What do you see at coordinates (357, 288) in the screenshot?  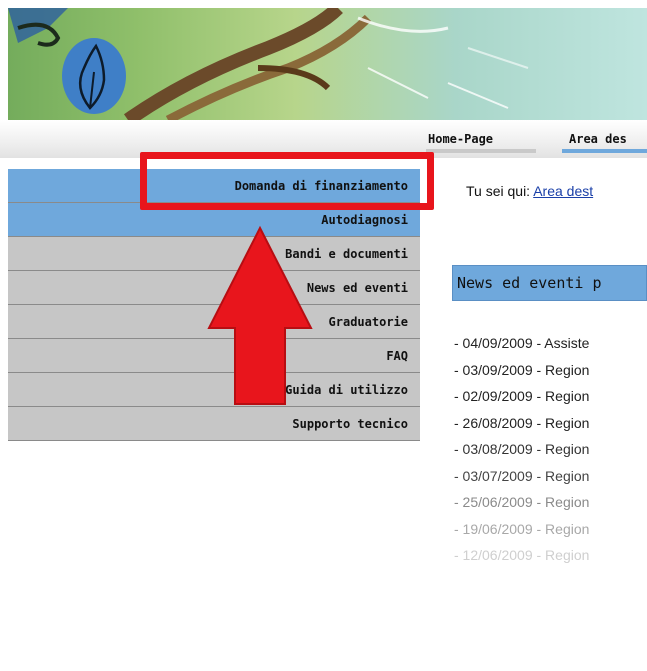 I see `sidebar-item-label: News ed eventi` at bounding box center [357, 288].